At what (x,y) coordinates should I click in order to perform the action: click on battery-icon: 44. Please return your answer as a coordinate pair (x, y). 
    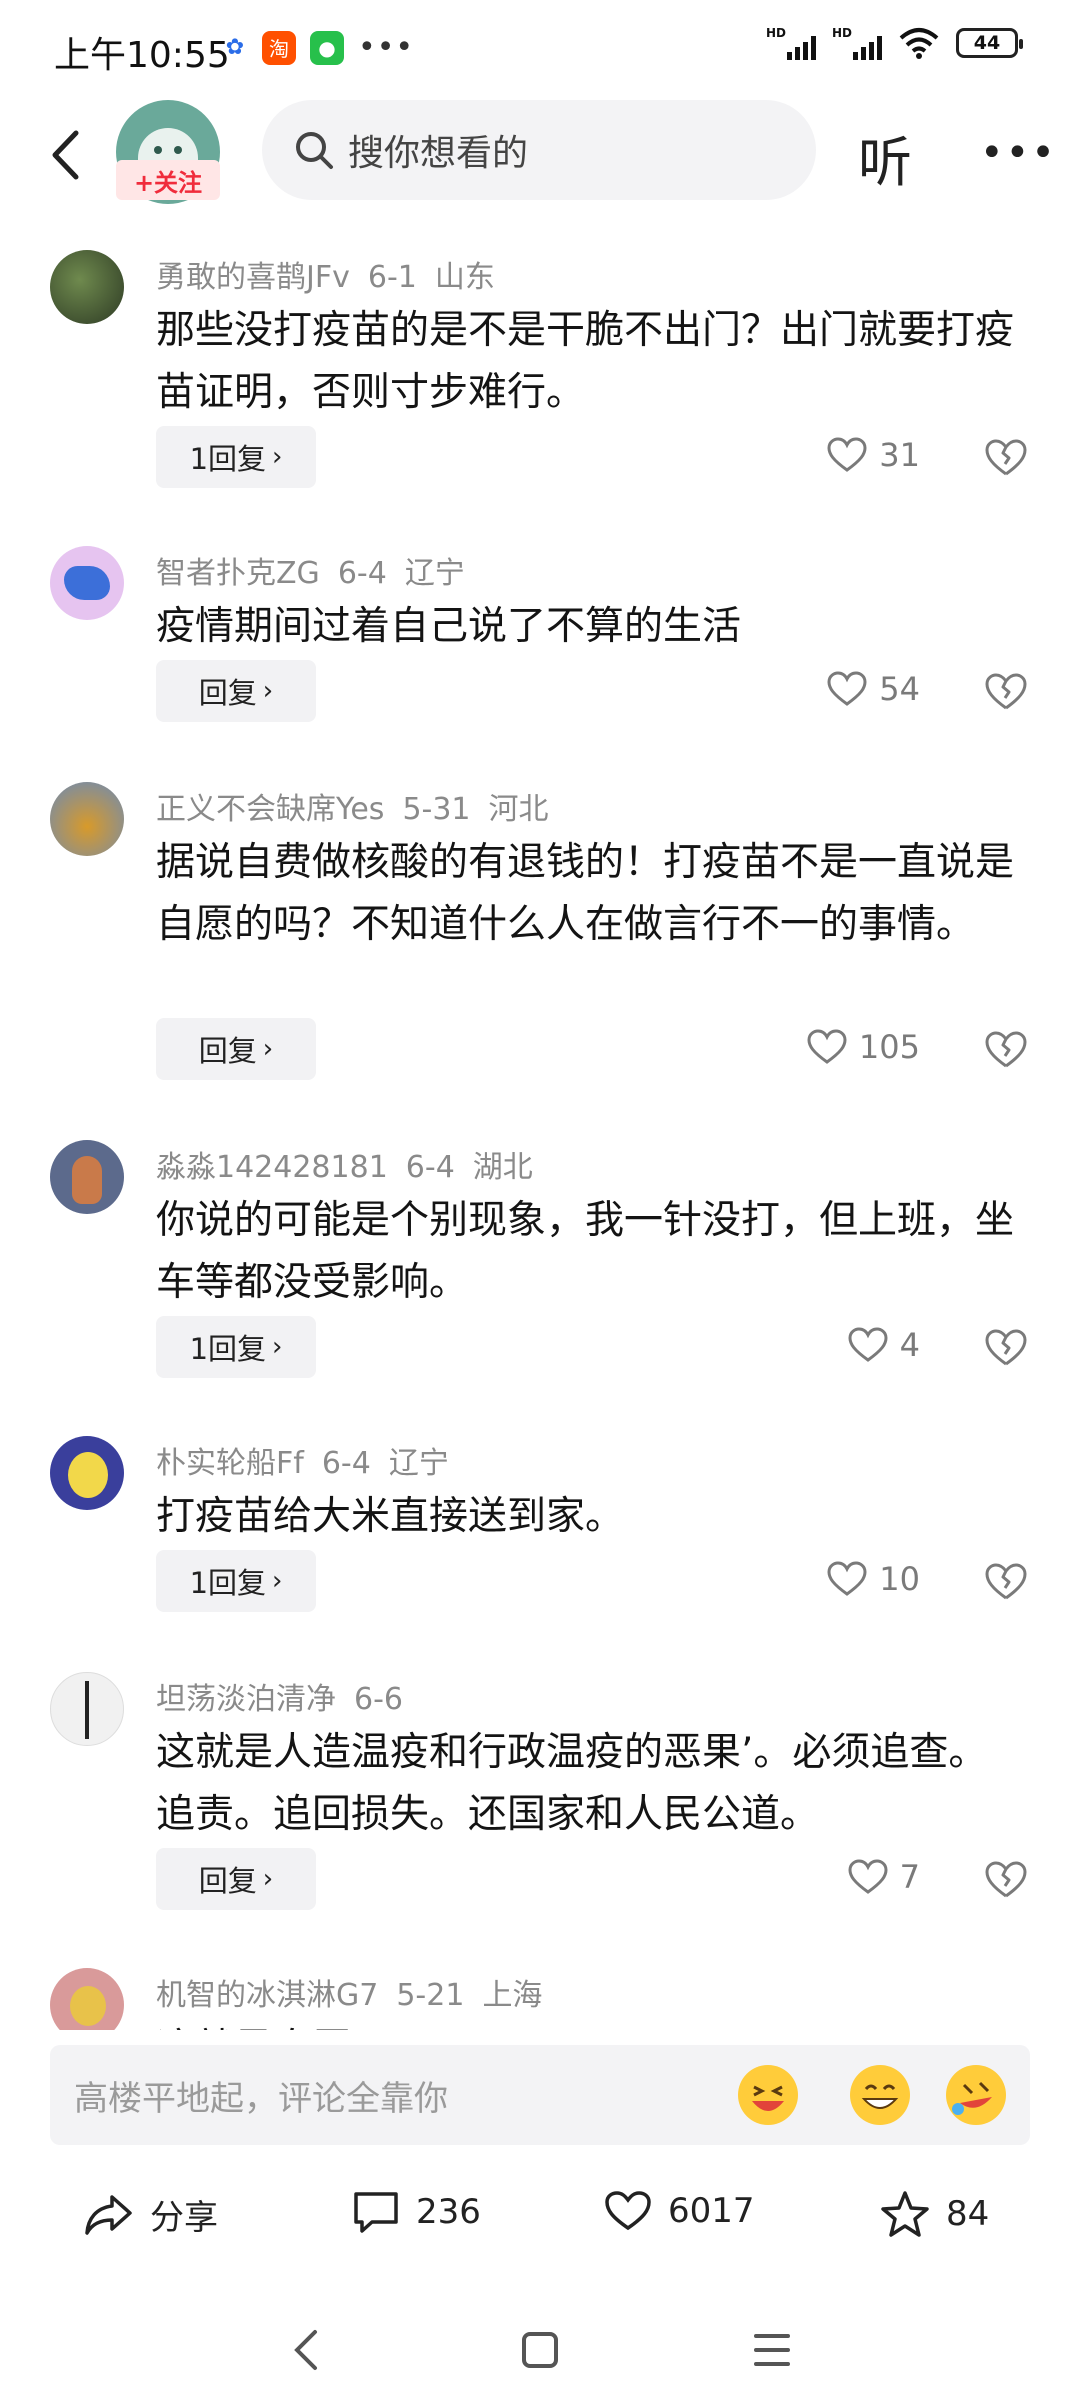
    Looking at the image, I should click on (989, 43).